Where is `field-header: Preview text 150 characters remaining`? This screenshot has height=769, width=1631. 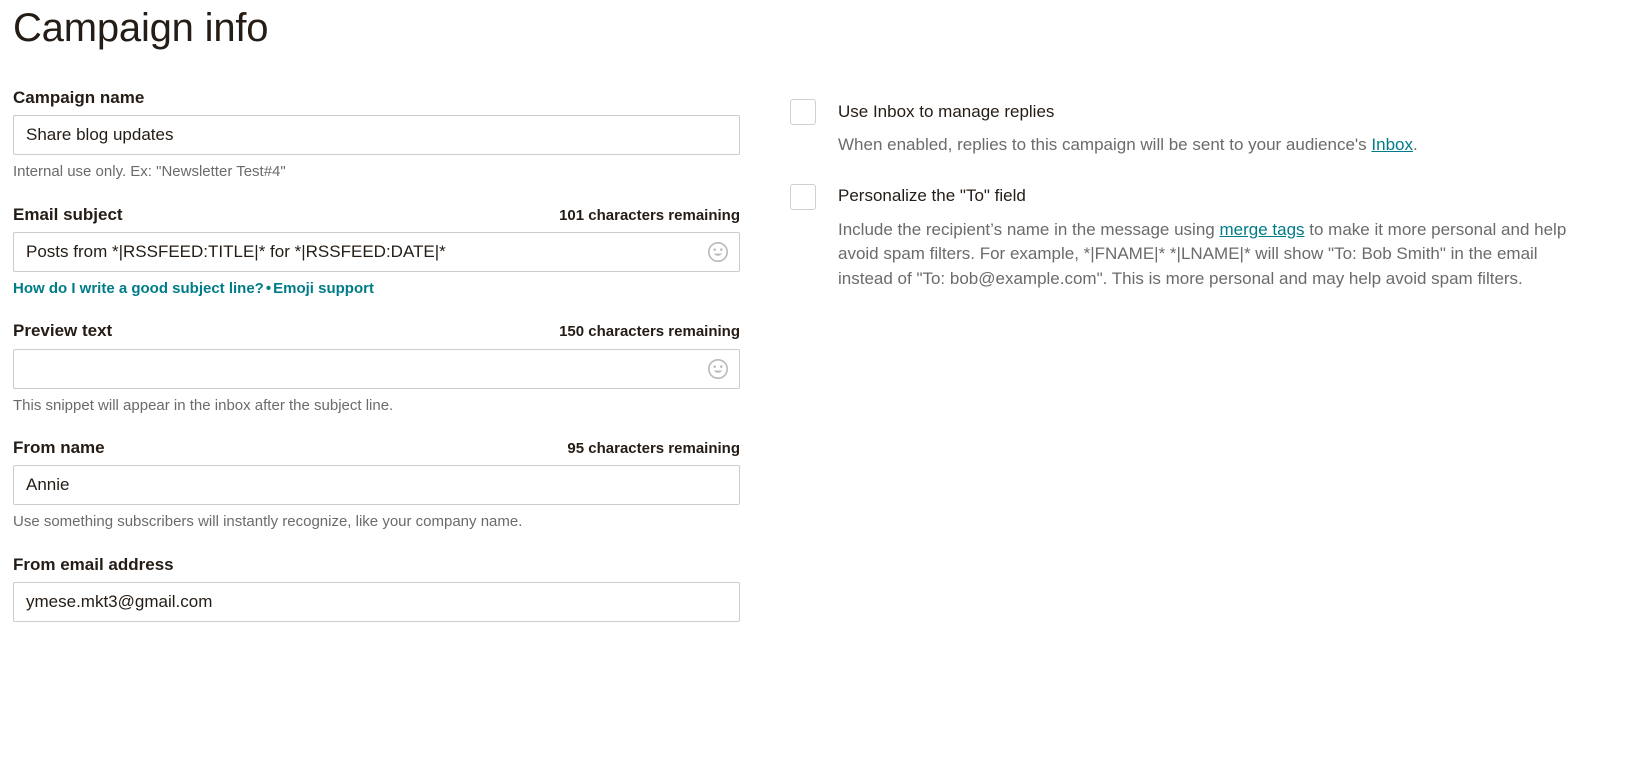
field-header: Preview text 150 characters remaining is located at coordinates (376, 331).